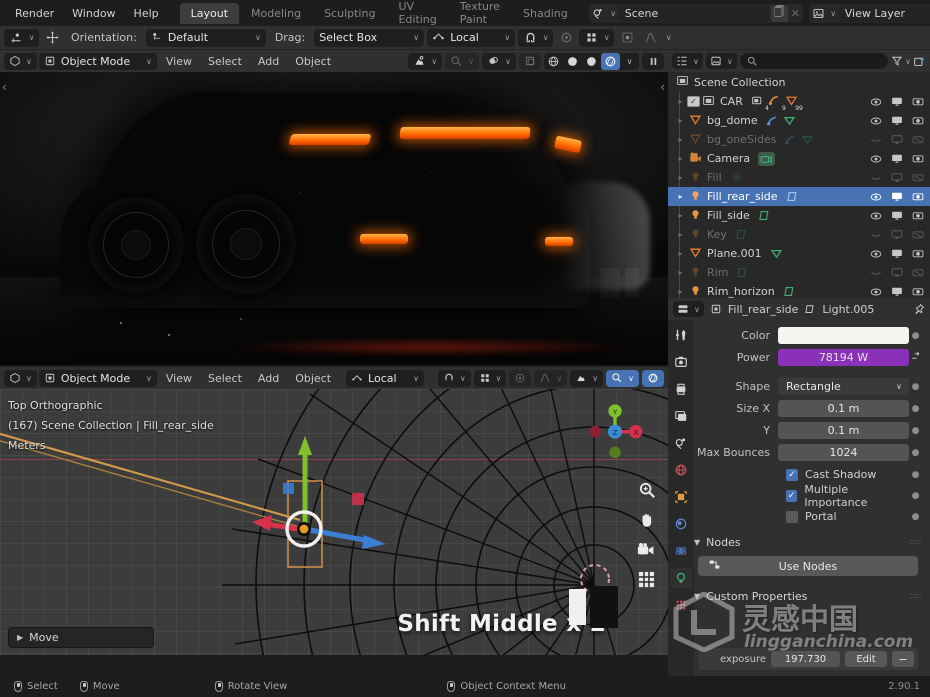 This screenshot has width=930, height=697. I want to click on falloff-chevron-icon: ∨, so click(668, 37).